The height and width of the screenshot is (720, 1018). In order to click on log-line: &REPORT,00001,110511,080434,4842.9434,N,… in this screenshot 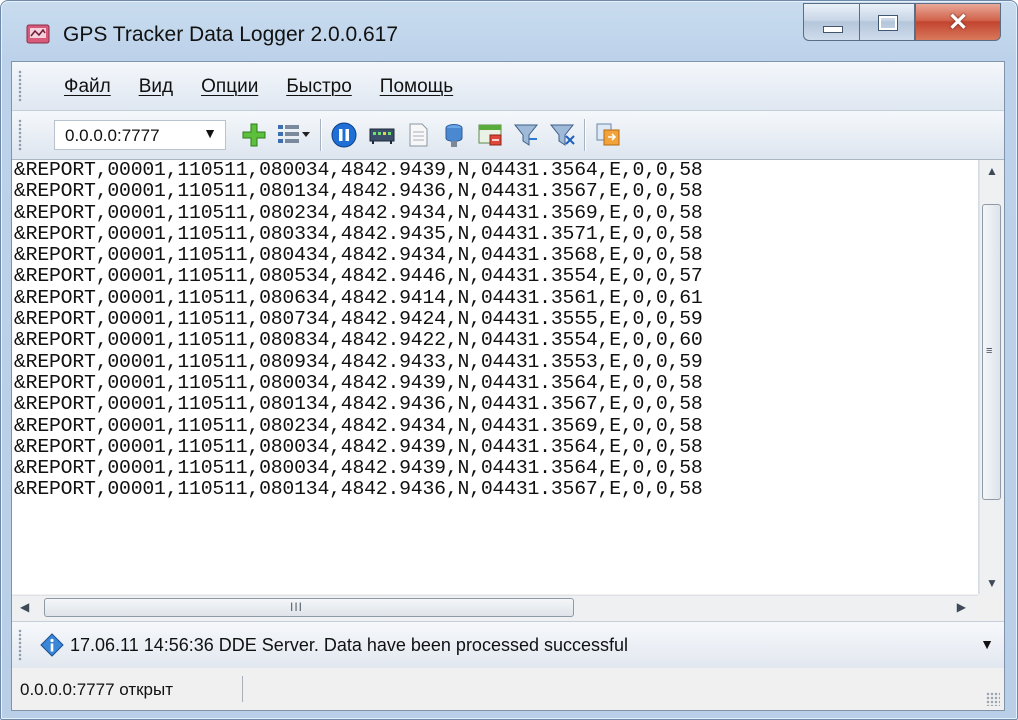, I will do `click(358, 255)`.